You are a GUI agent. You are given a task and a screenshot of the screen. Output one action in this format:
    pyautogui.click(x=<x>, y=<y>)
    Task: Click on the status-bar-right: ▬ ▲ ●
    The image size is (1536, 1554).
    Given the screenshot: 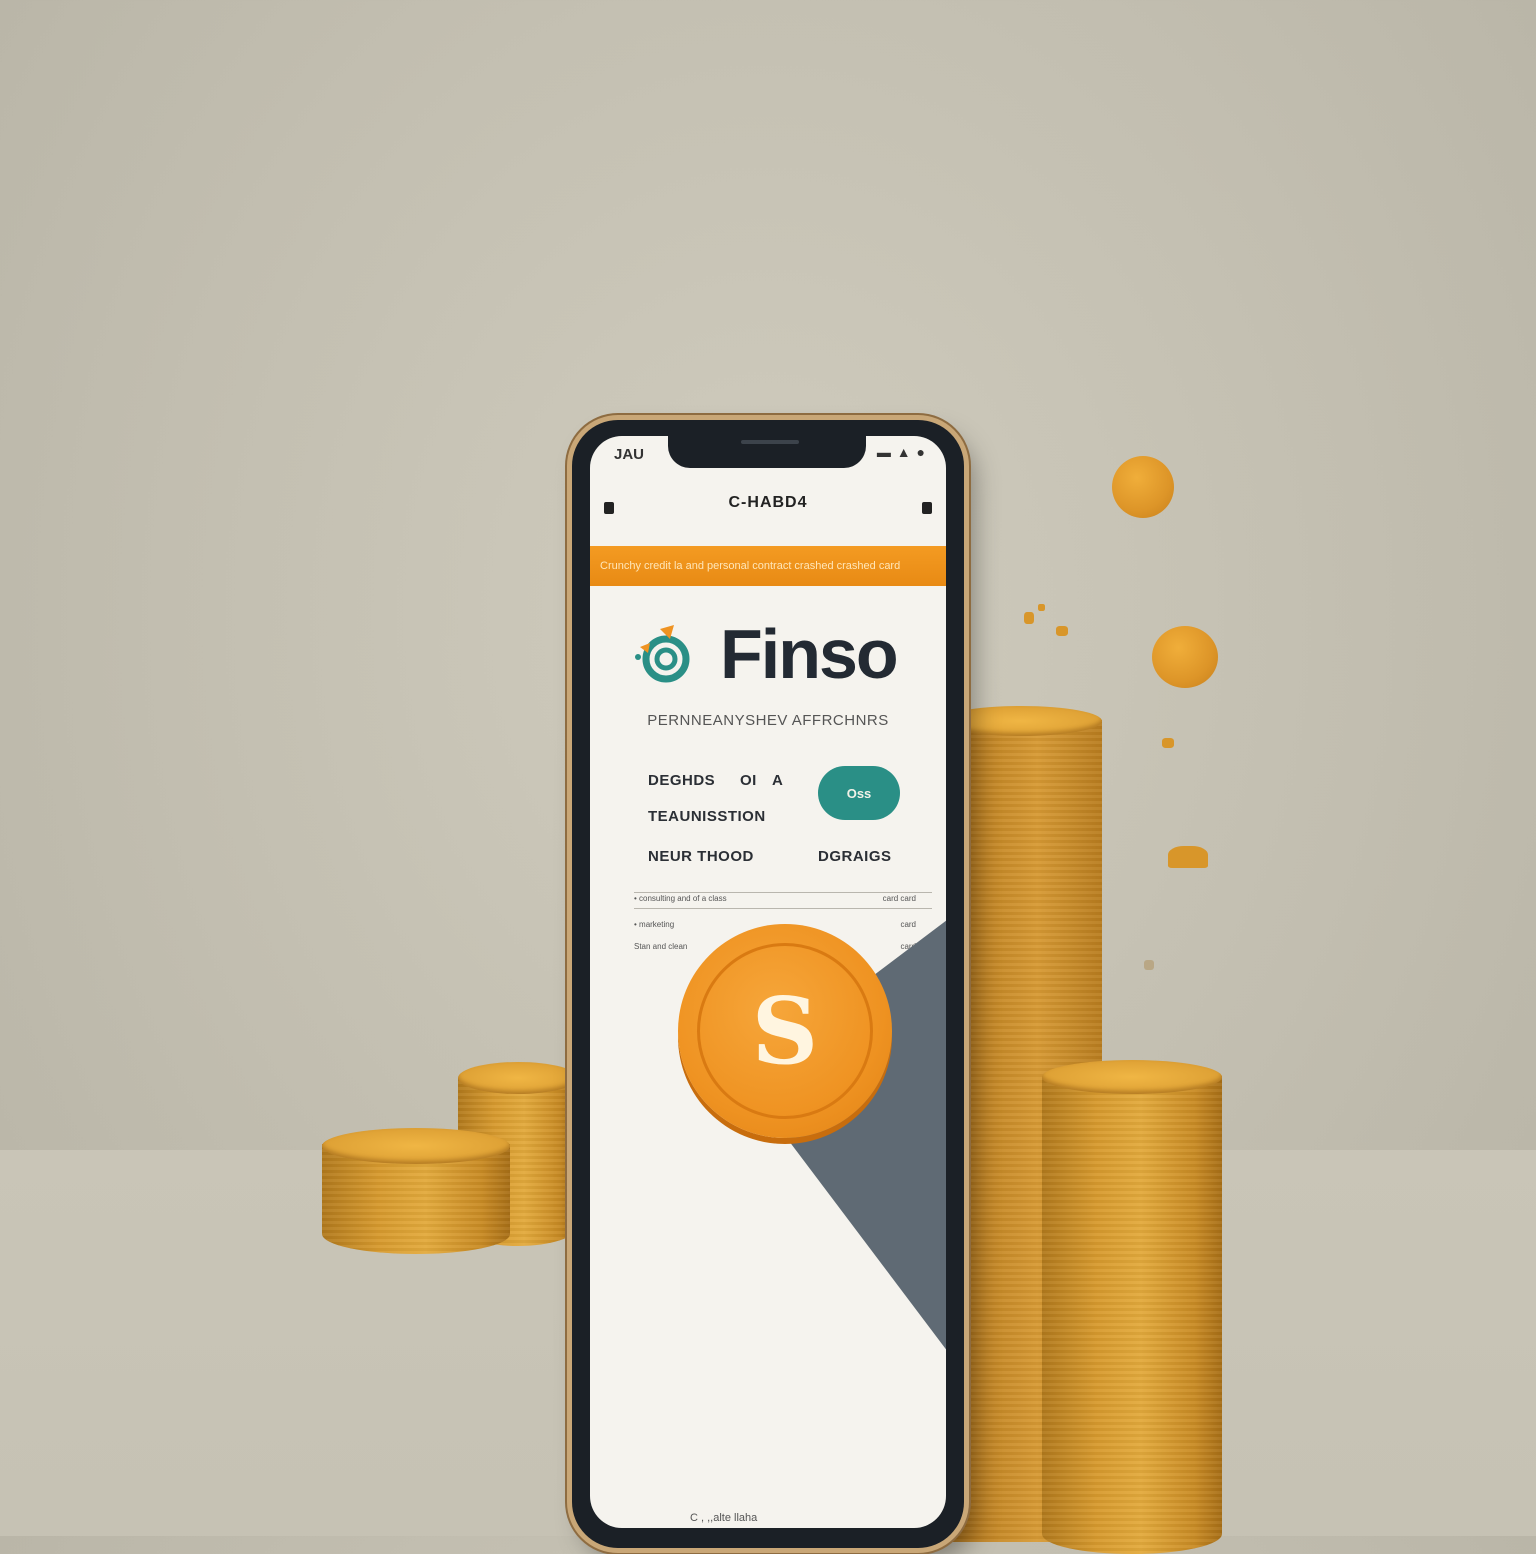 What is the action you would take?
    pyautogui.click(x=901, y=452)
    